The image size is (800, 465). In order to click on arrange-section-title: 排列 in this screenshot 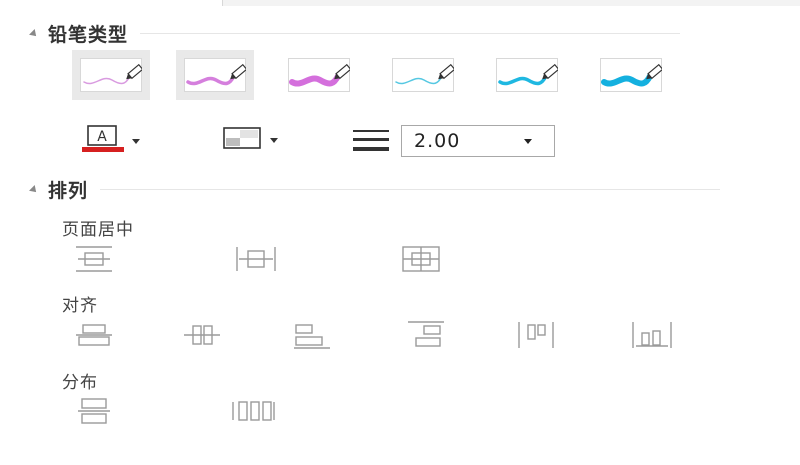, I will do `click(68, 191)`.